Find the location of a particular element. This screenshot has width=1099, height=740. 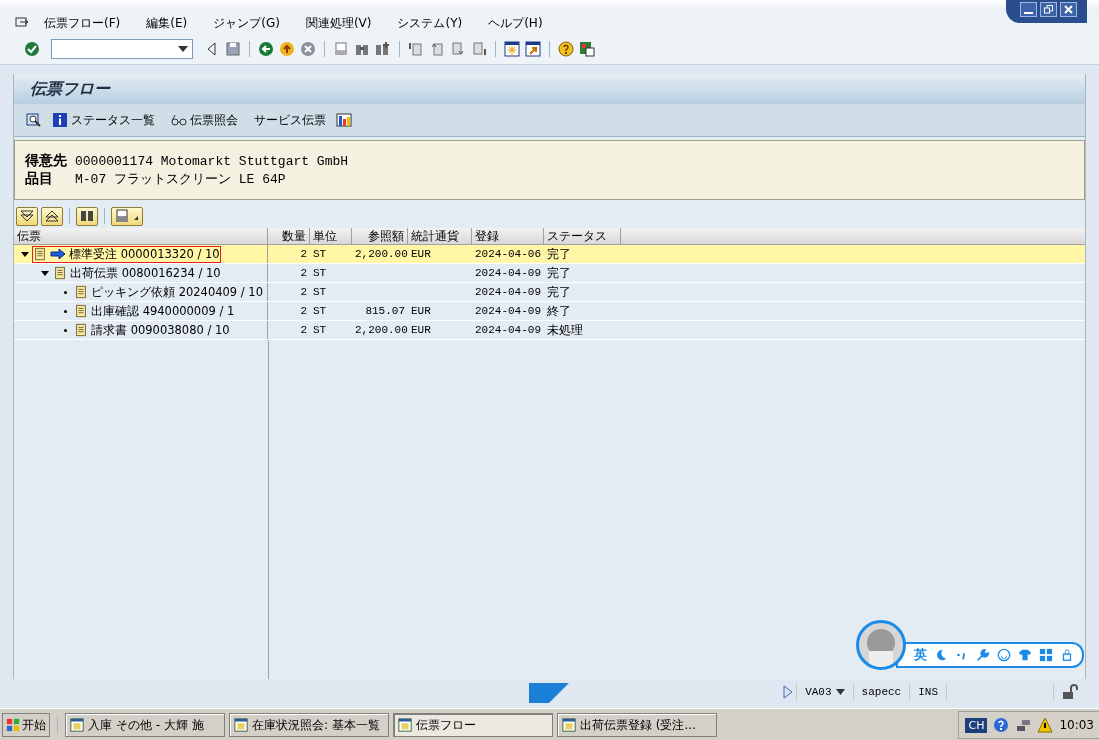

restore-icon is located at coordinates (1048, 9).